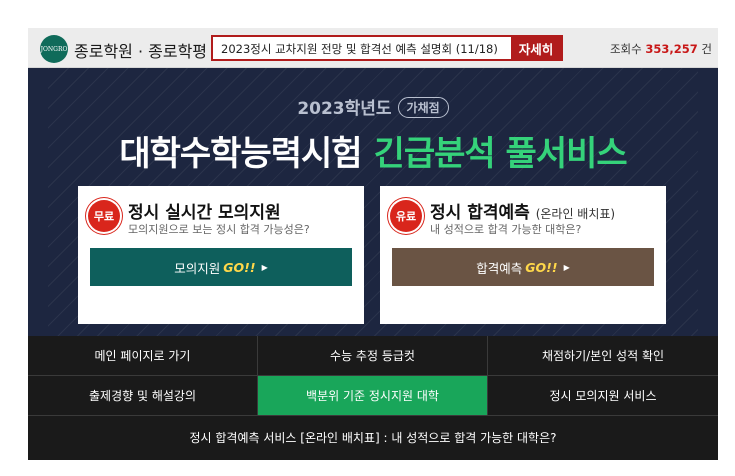 The image size is (735, 476). What do you see at coordinates (499, 268) in the screenshot?
I see `pass-prediction-button-label: 합격예측` at bounding box center [499, 268].